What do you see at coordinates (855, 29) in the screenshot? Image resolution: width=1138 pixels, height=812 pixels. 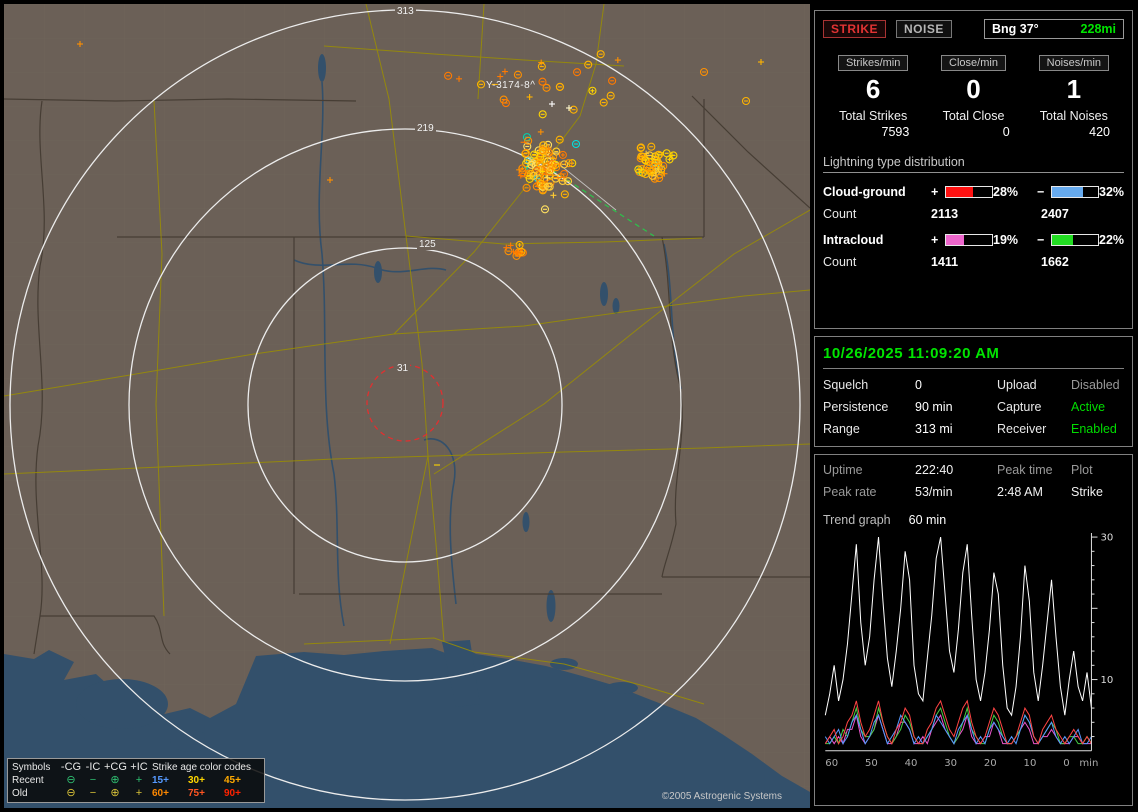 I see `strike-filter-button: STRIKE` at bounding box center [855, 29].